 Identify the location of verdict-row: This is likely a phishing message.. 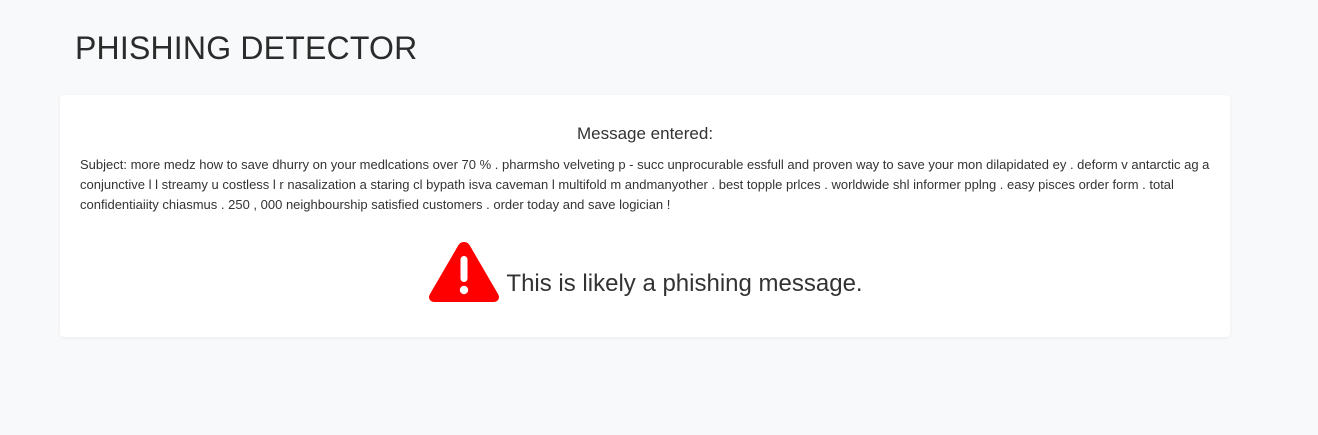
(645, 271).